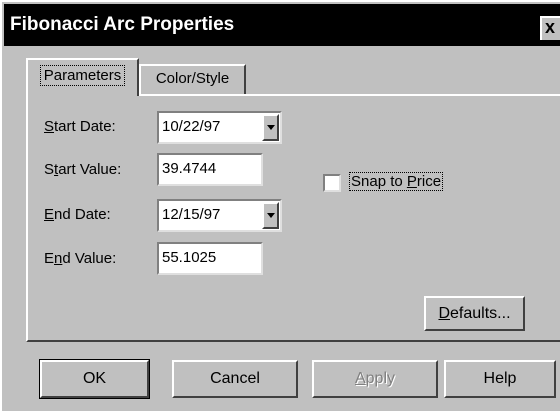 This screenshot has height=411, width=560. Describe the element at coordinates (82, 96) in the screenshot. I see `tab-join` at that location.